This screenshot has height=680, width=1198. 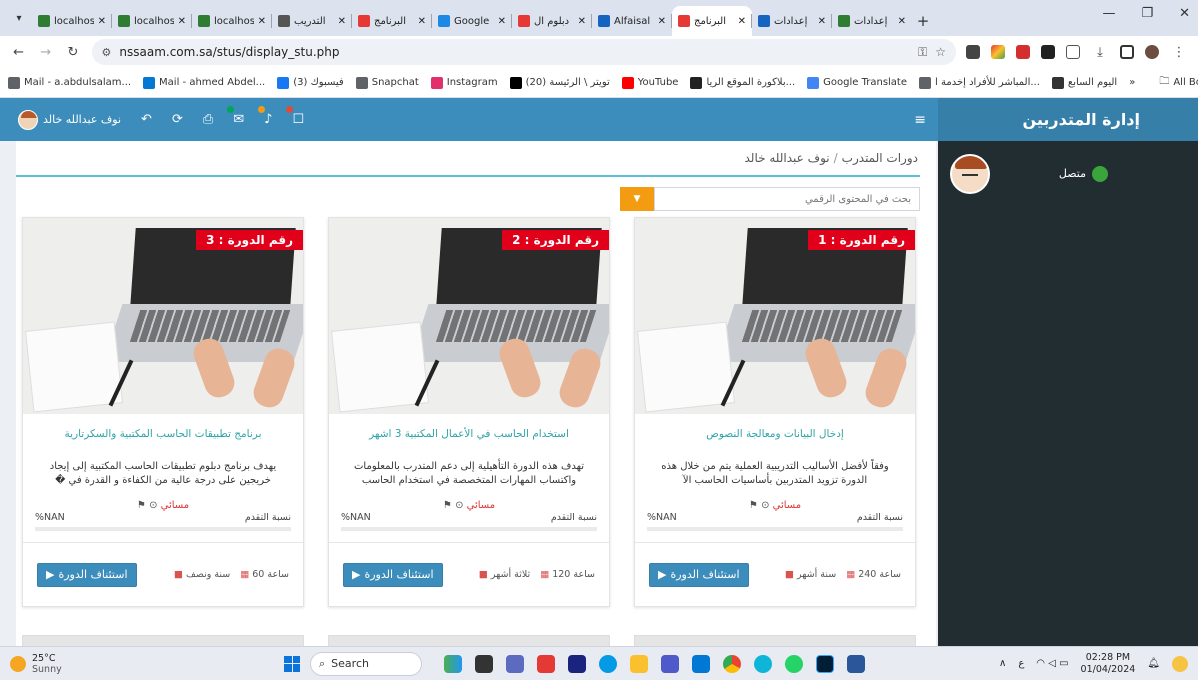 What do you see at coordinates (1100, 52) in the screenshot?
I see `download-icon: ⤓` at bounding box center [1100, 52].